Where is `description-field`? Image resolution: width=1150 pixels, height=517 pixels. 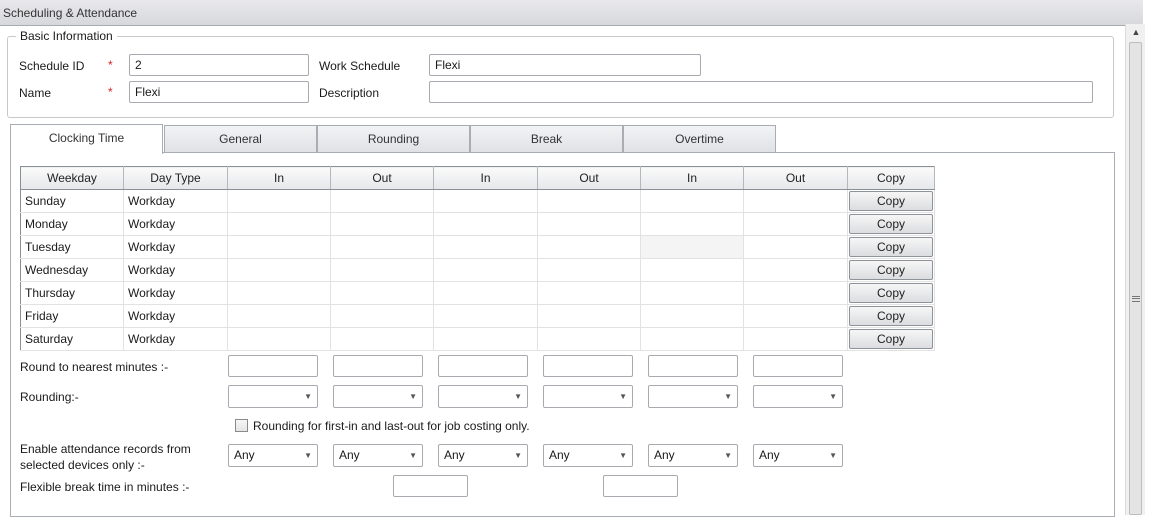 description-field is located at coordinates (761, 92).